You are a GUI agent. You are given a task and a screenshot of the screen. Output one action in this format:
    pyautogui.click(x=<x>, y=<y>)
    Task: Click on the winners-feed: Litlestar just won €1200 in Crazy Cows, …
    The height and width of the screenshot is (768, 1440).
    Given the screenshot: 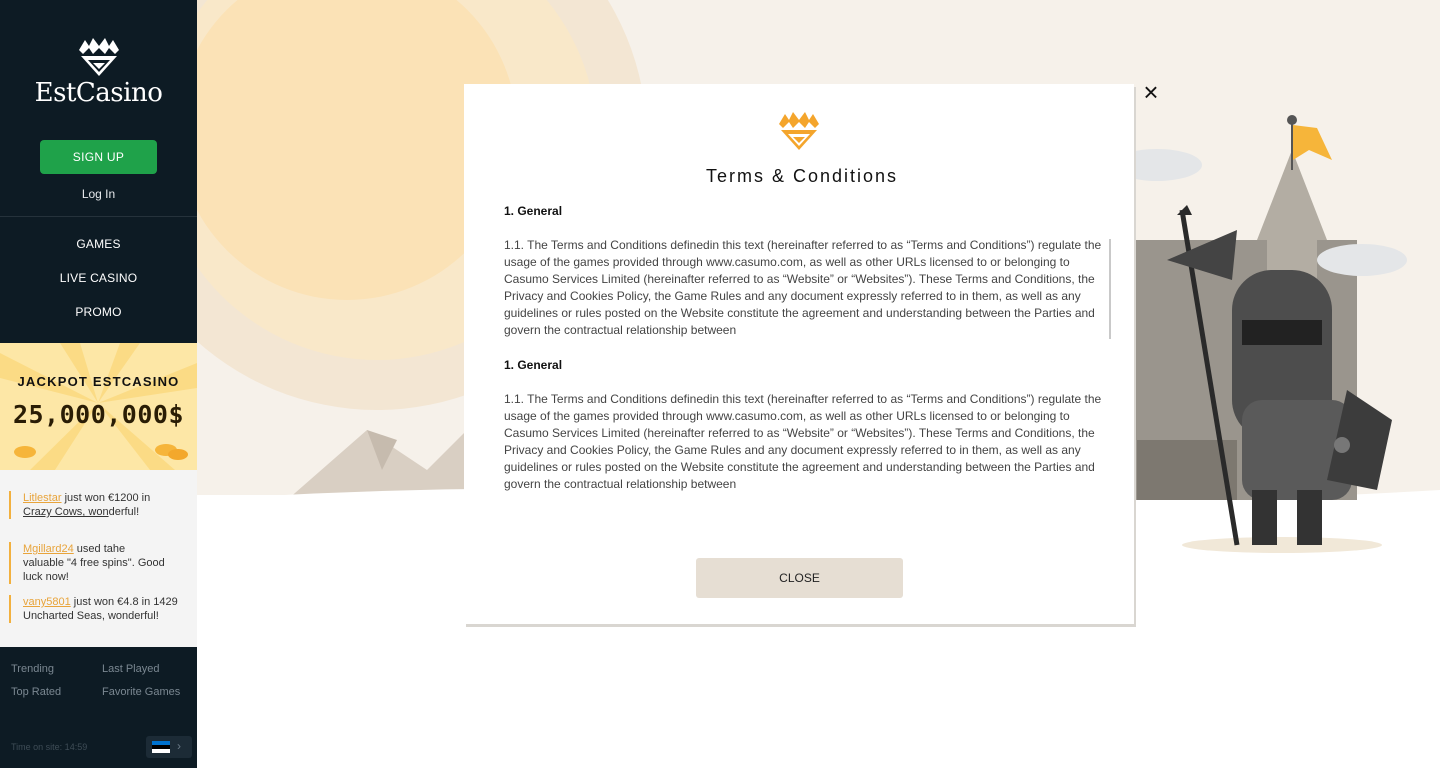 What is the action you would take?
    pyautogui.click(x=98, y=558)
    